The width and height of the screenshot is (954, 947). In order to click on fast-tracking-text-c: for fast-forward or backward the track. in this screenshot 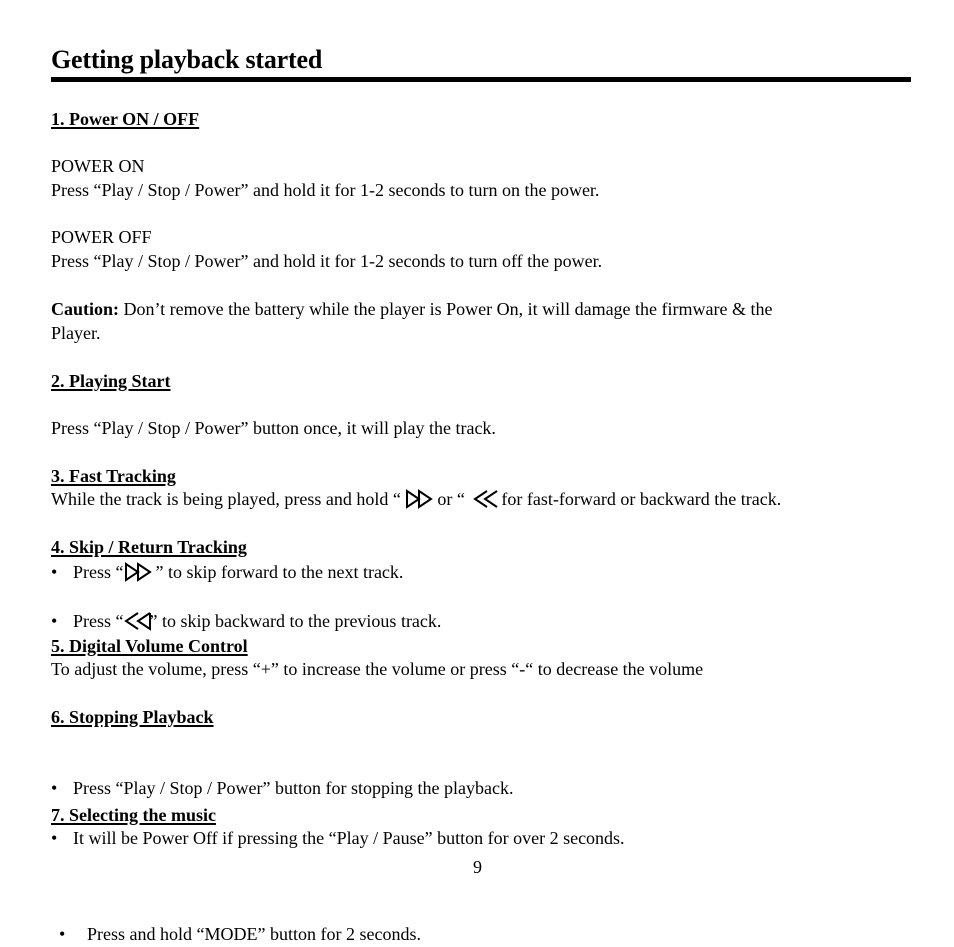, I will do `click(641, 499)`.